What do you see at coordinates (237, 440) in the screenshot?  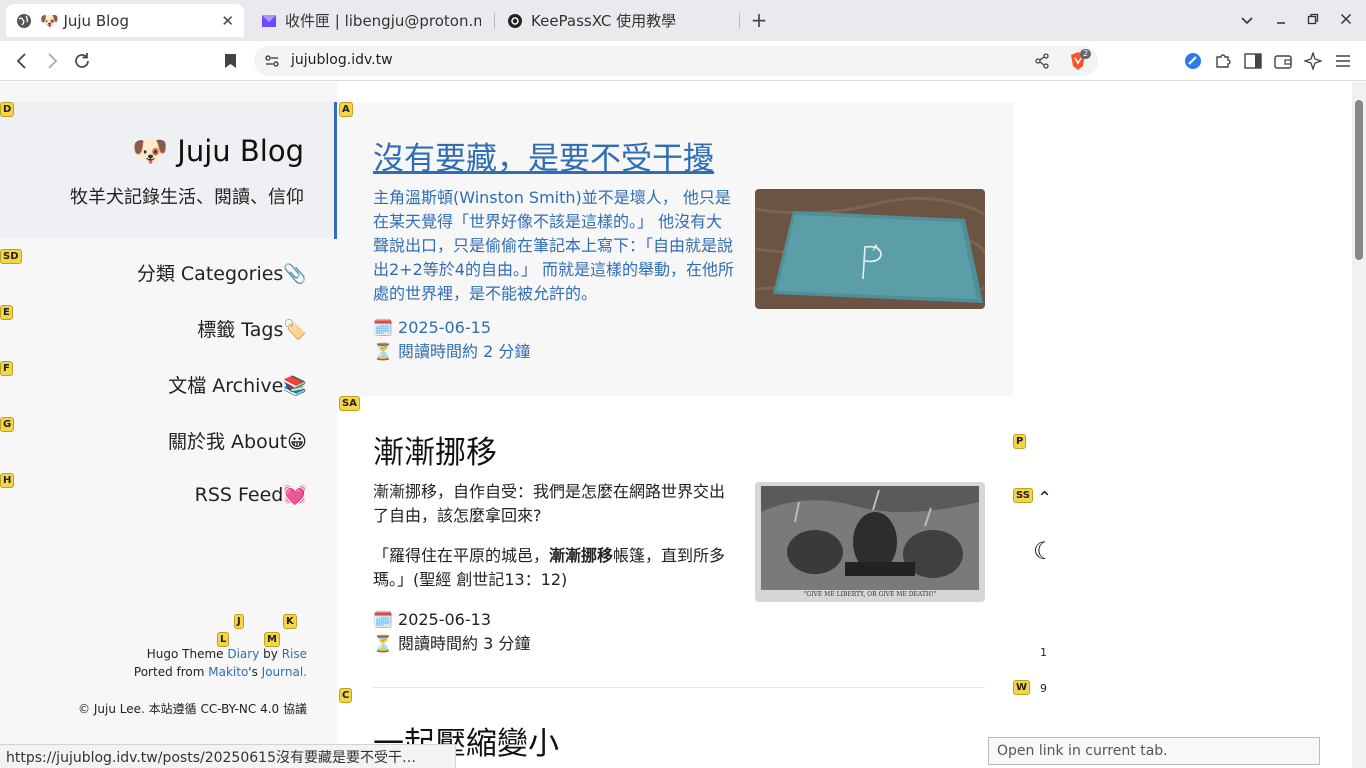 I see `nav-about: 關於我 About😀` at bounding box center [237, 440].